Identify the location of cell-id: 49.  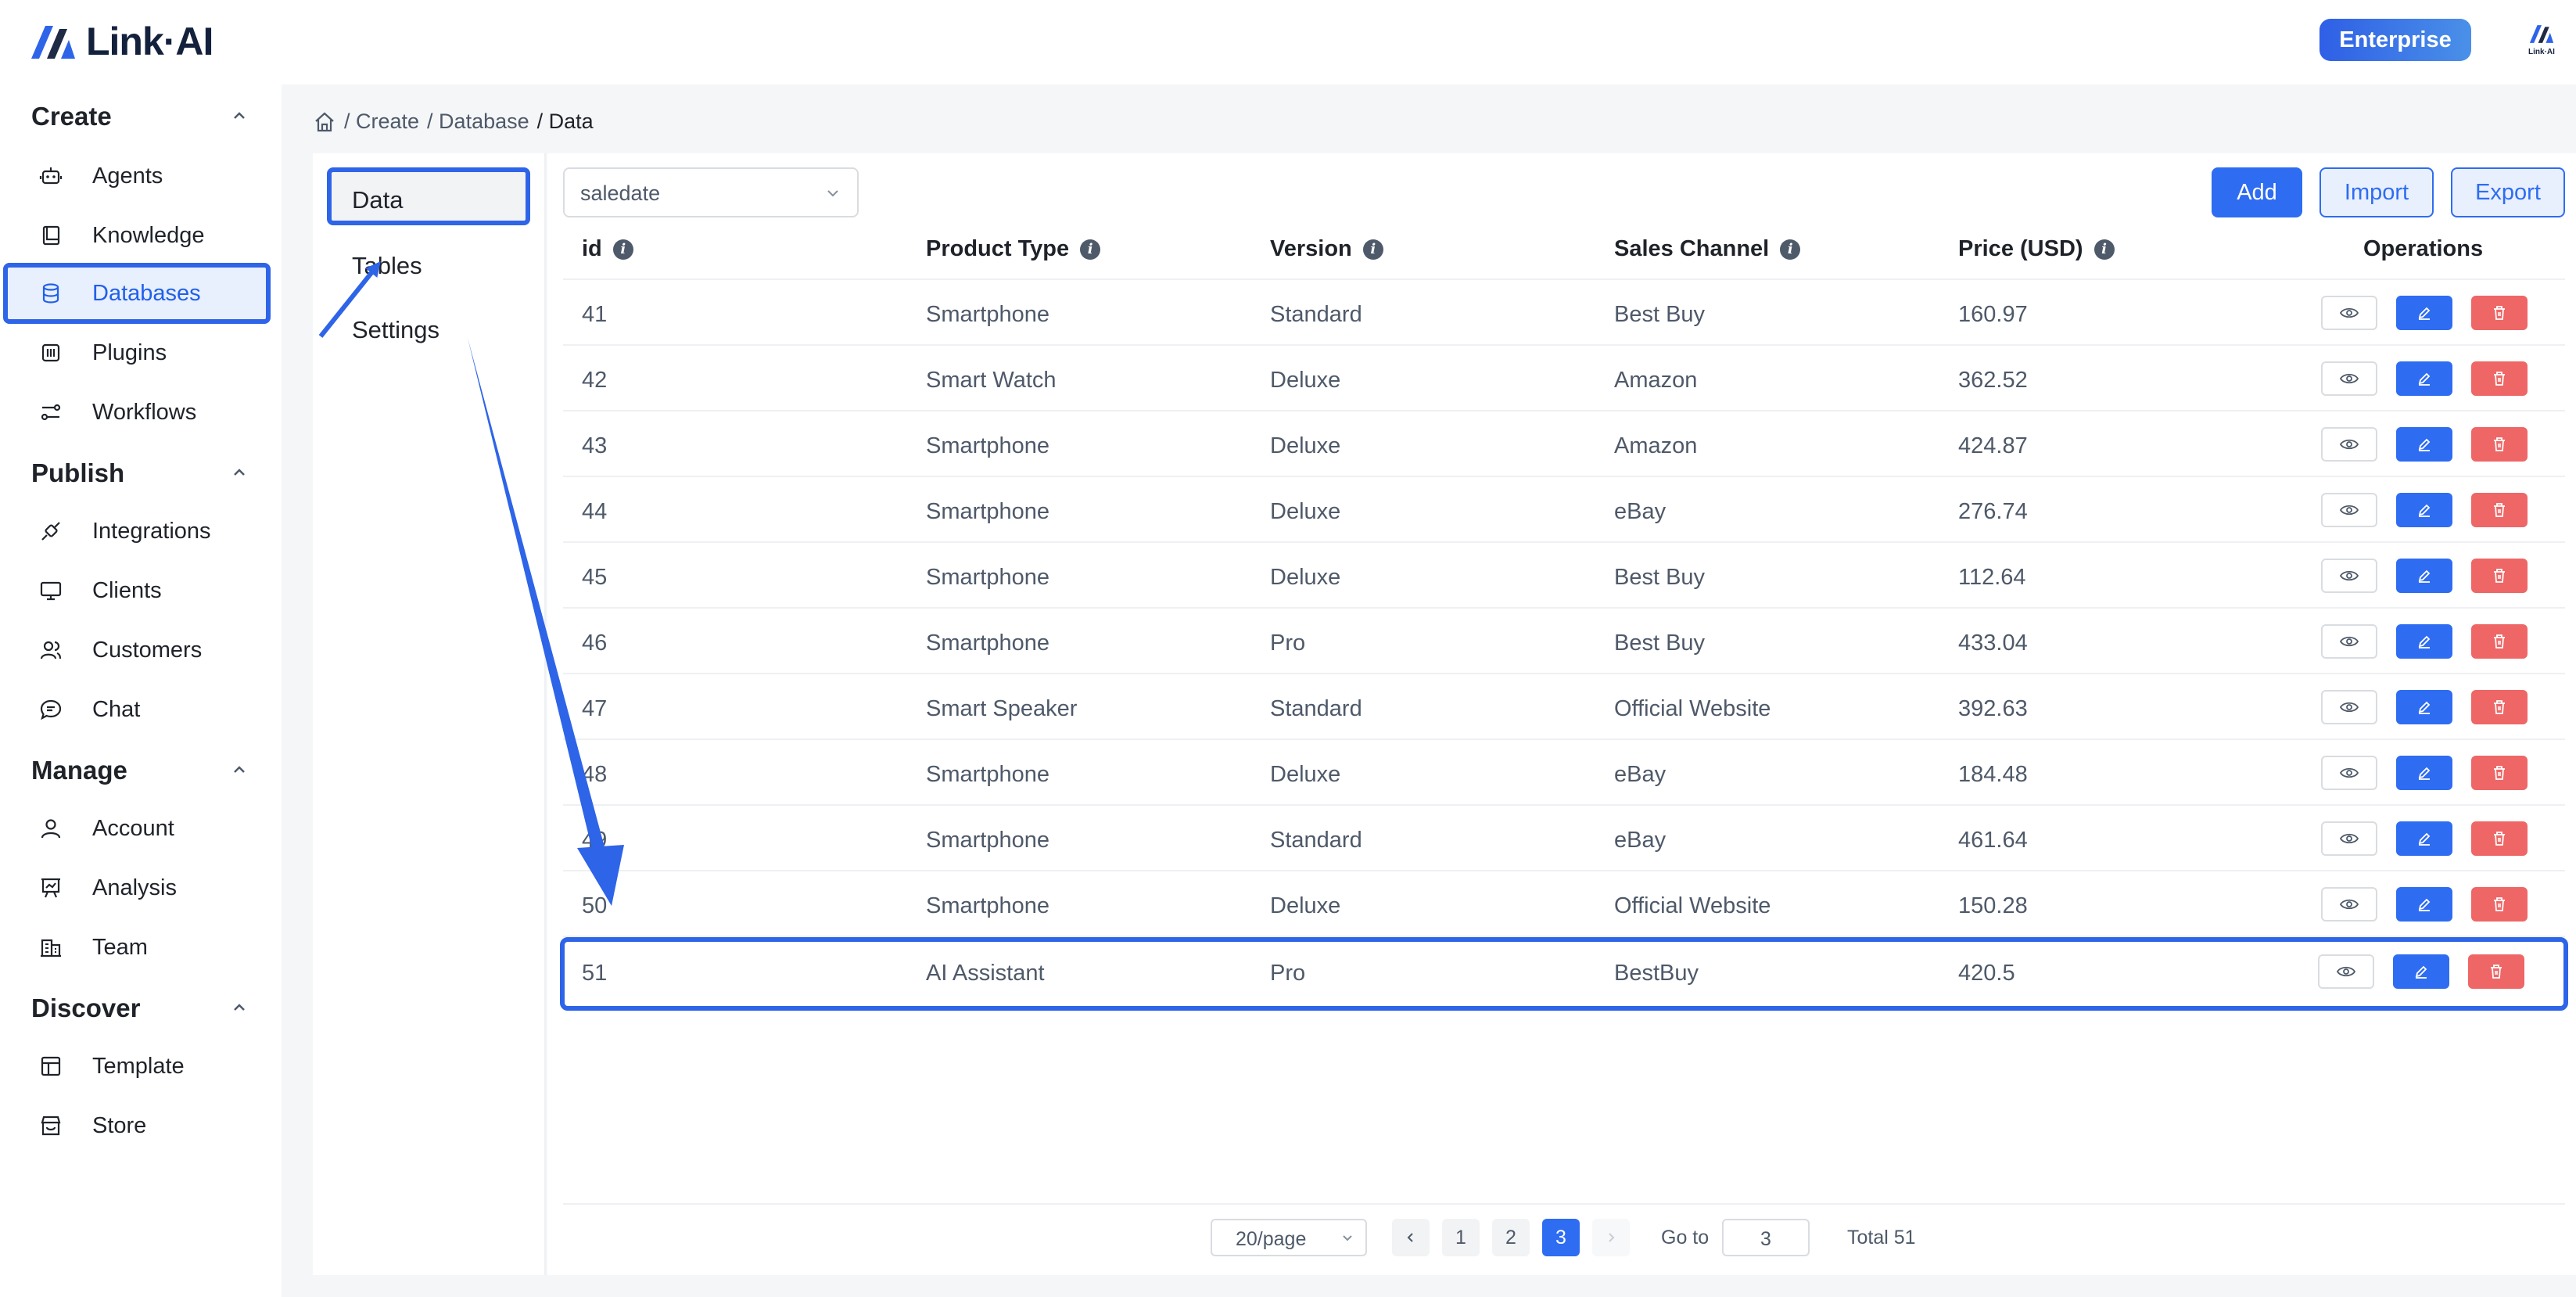
(595, 840).